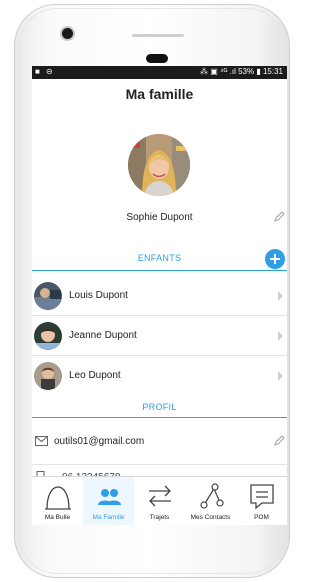  I want to click on plus-icon, so click(275, 259).